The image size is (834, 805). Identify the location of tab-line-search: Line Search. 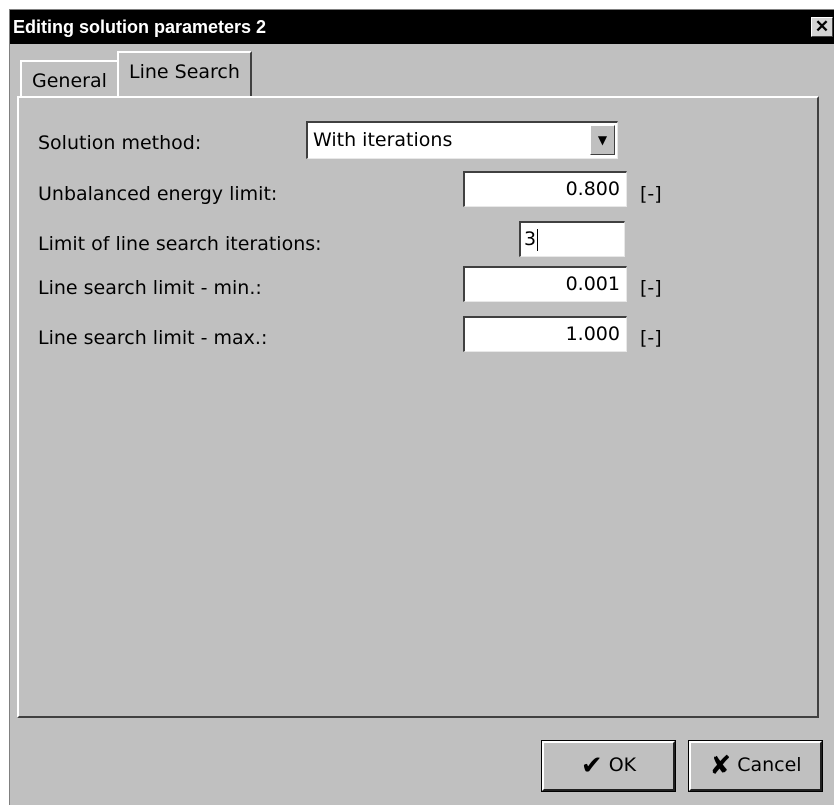
(184, 73).